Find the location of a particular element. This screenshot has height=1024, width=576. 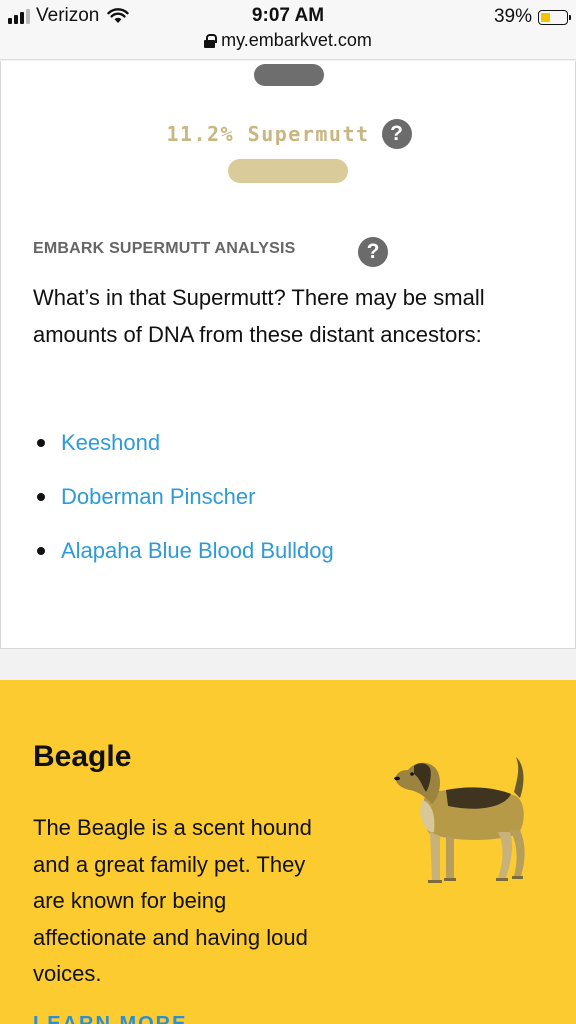

battery-fill is located at coordinates (546, 17).